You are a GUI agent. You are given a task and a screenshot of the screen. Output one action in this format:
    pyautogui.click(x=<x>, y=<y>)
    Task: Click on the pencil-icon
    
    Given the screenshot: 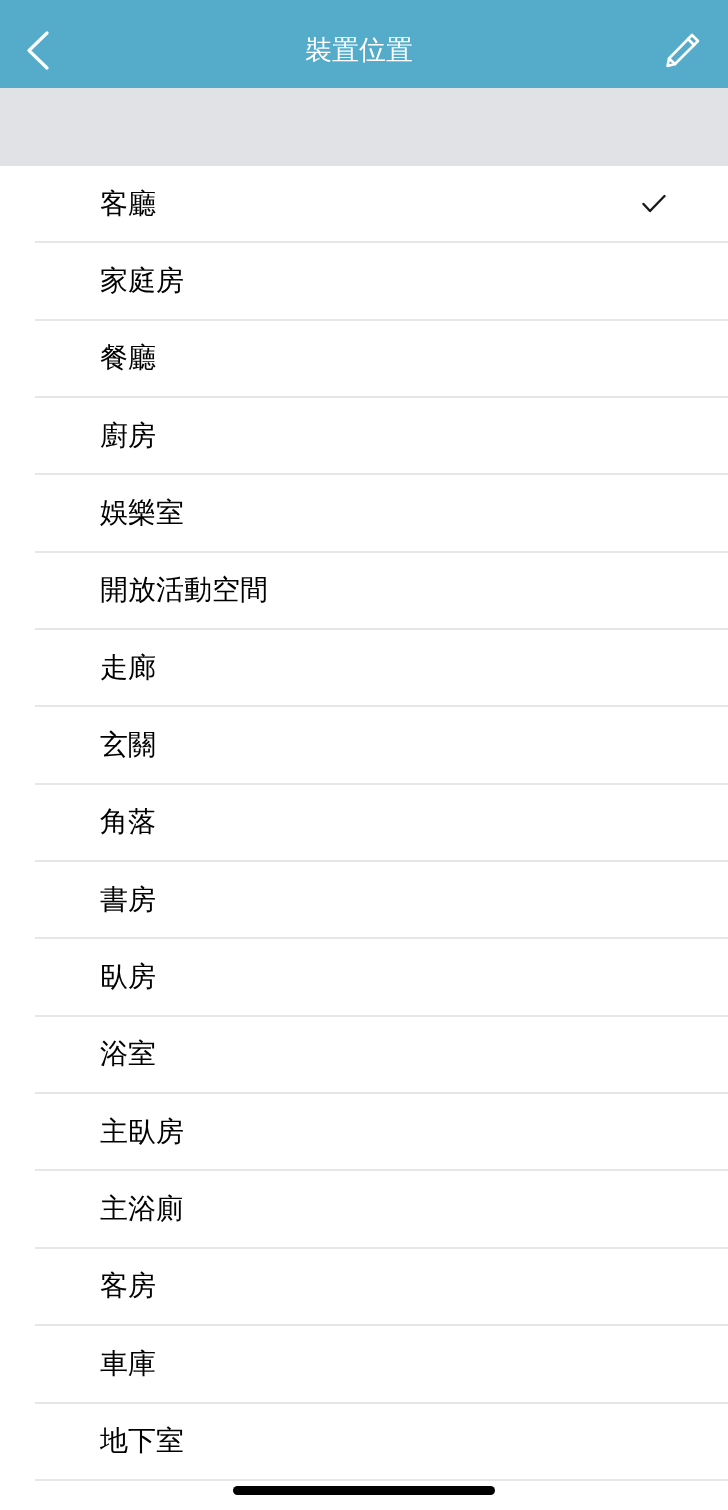 What is the action you would take?
    pyautogui.click(x=683, y=50)
    